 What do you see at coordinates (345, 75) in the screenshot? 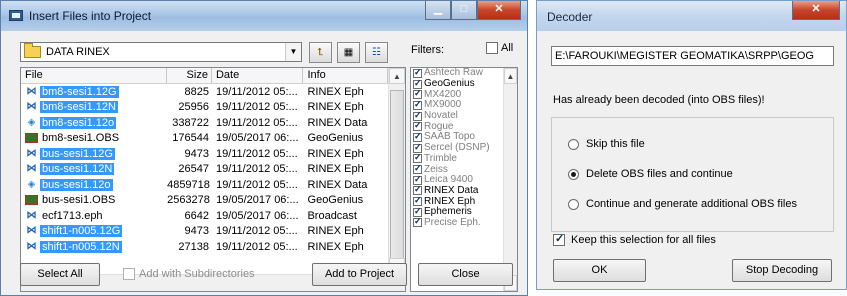
I see `column-info: Info` at bounding box center [345, 75].